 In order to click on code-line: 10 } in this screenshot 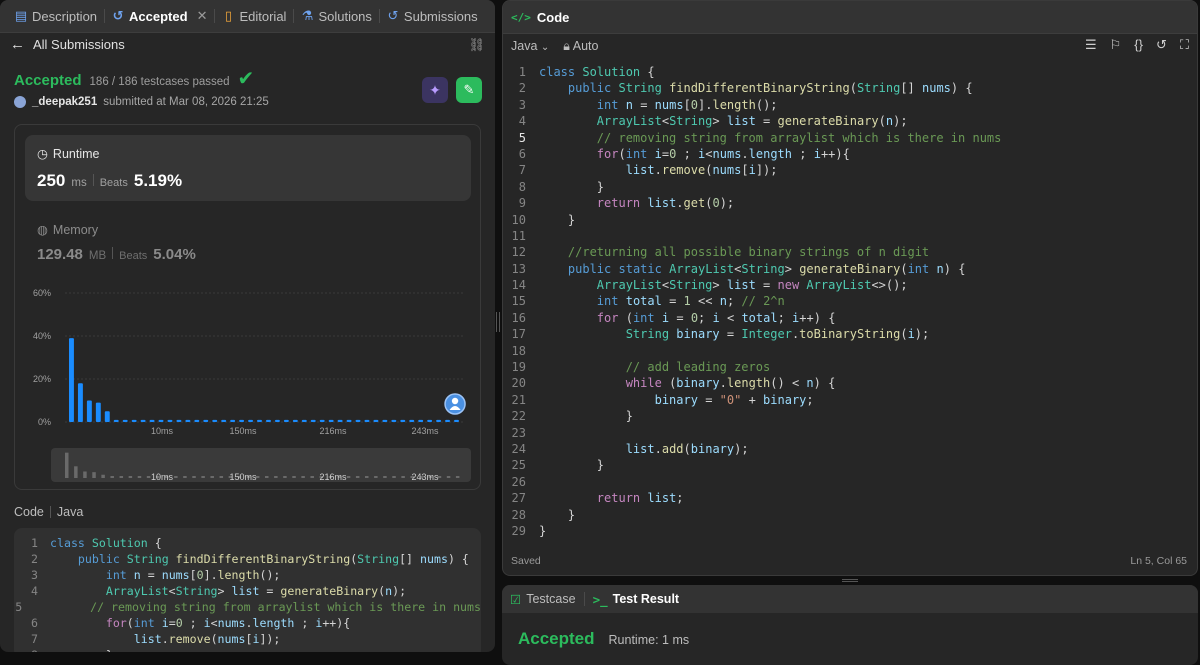, I will do `click(850, 221)`.